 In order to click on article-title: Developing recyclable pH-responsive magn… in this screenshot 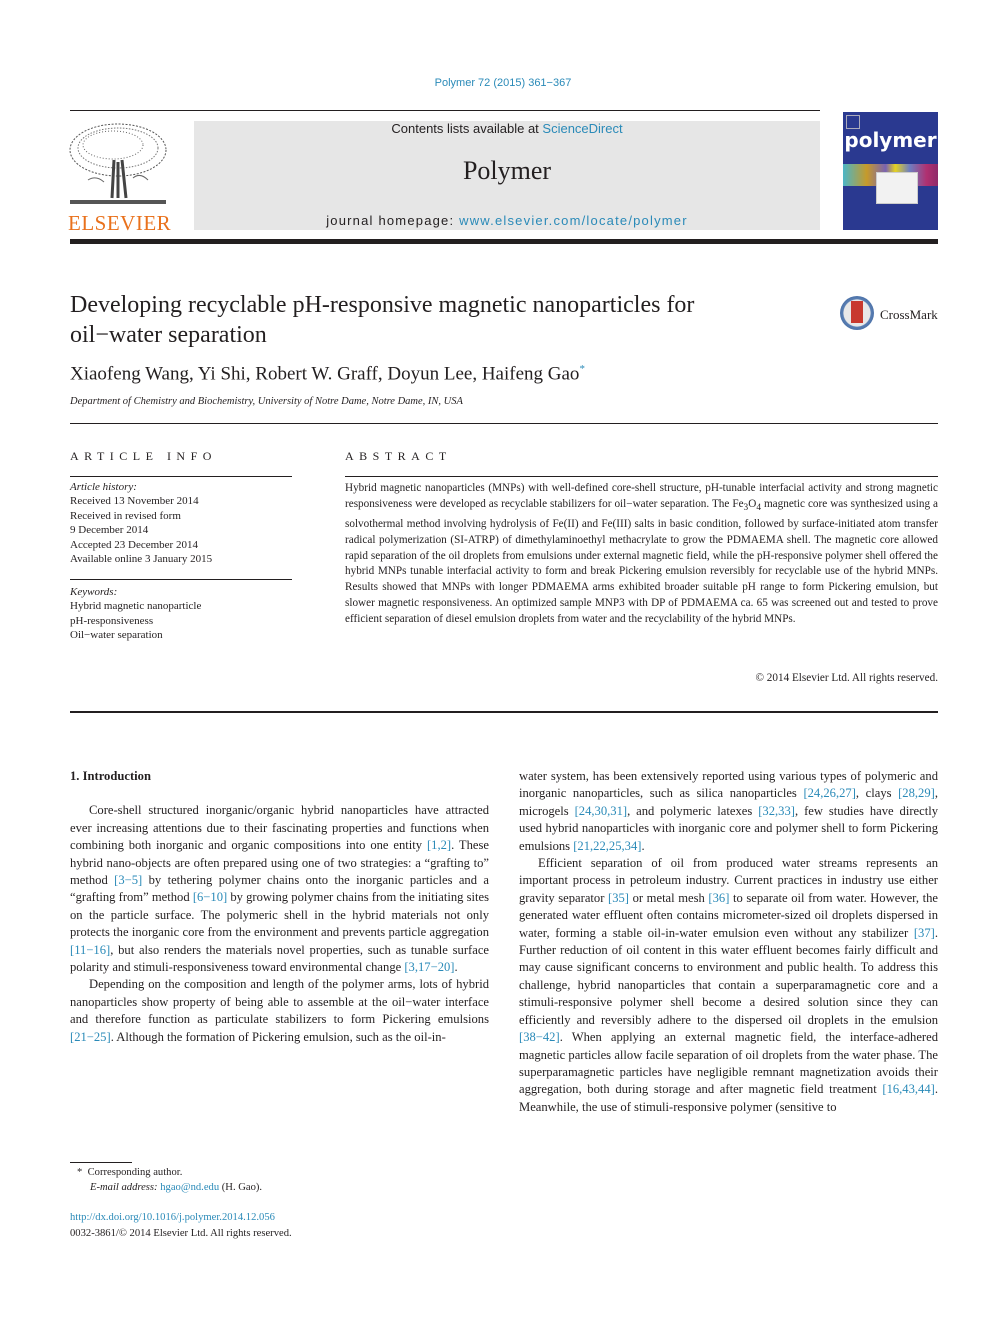, I will do `click(440, 320)`.